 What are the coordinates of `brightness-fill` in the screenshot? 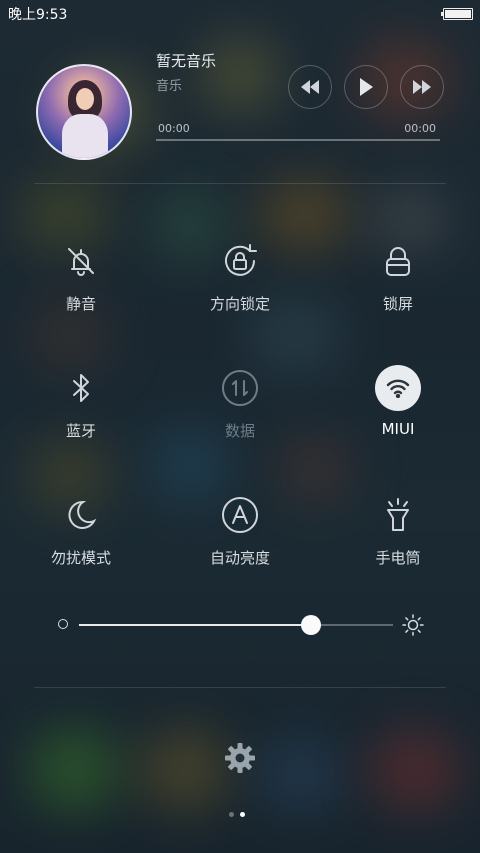 It's located at (195, 625).